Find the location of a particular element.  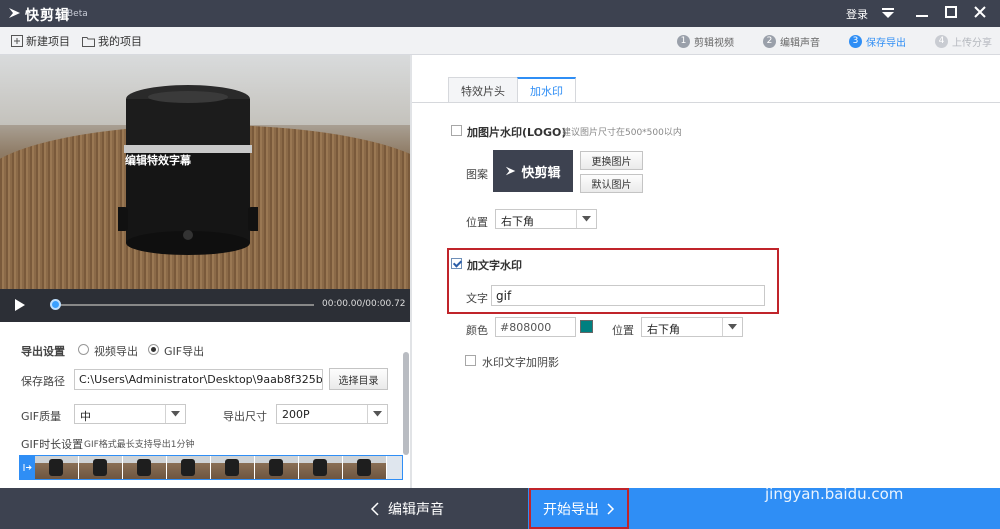

play-icon is located at coordinates (20, 305).